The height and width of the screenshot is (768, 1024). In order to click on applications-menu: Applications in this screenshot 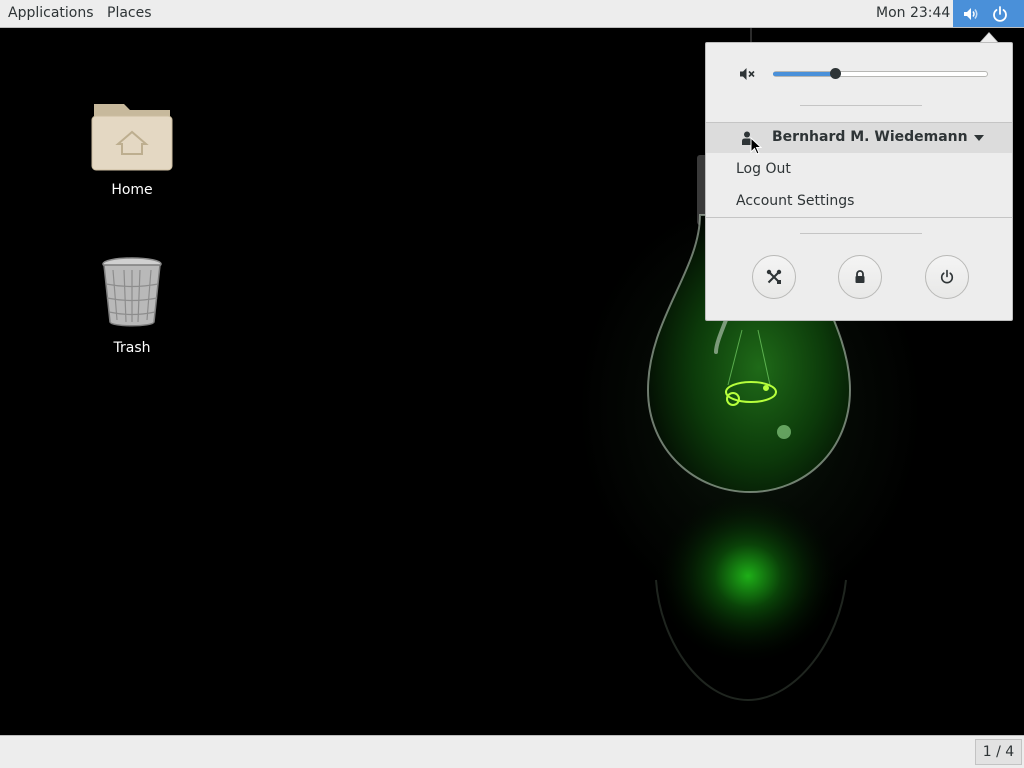, I will do `click(51, 13)`.